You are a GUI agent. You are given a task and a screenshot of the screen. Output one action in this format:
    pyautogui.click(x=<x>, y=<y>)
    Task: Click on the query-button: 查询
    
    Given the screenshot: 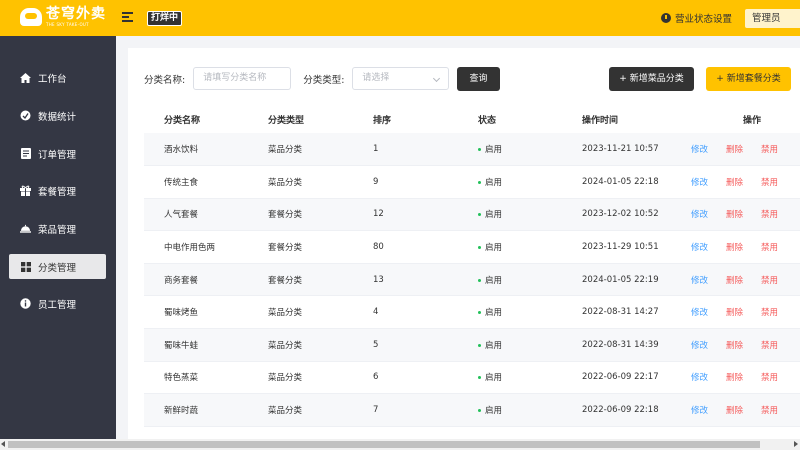 What is the action you would take?
    pyautogui.click(x=478, y=79)
    